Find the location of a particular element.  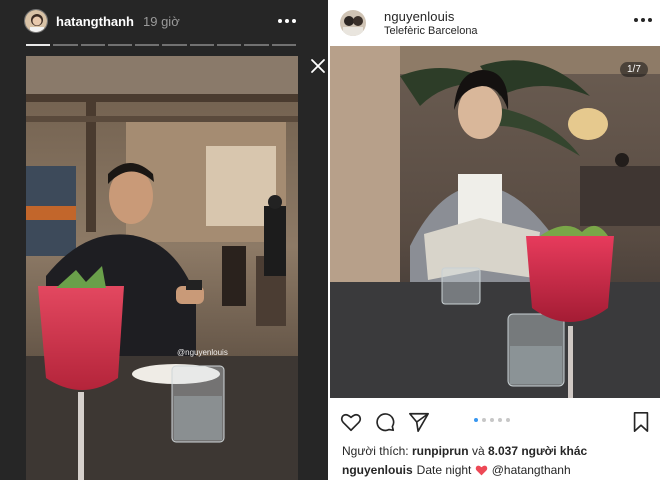

red-heart-icon is located at coordinates (481, 470).